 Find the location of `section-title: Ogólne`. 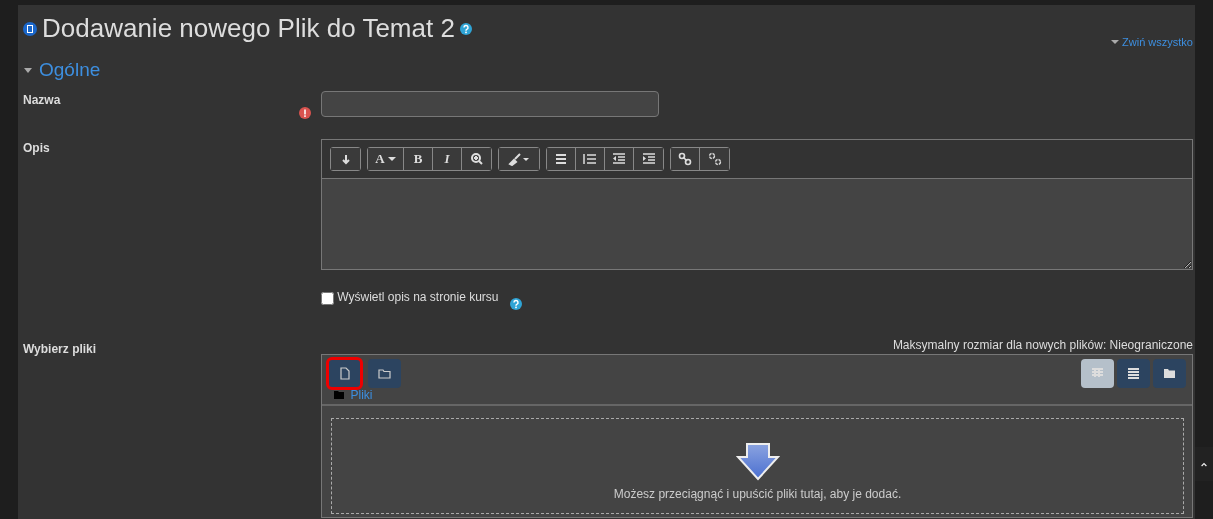

section-title: Ogólne is located at coordinates (70, 70).